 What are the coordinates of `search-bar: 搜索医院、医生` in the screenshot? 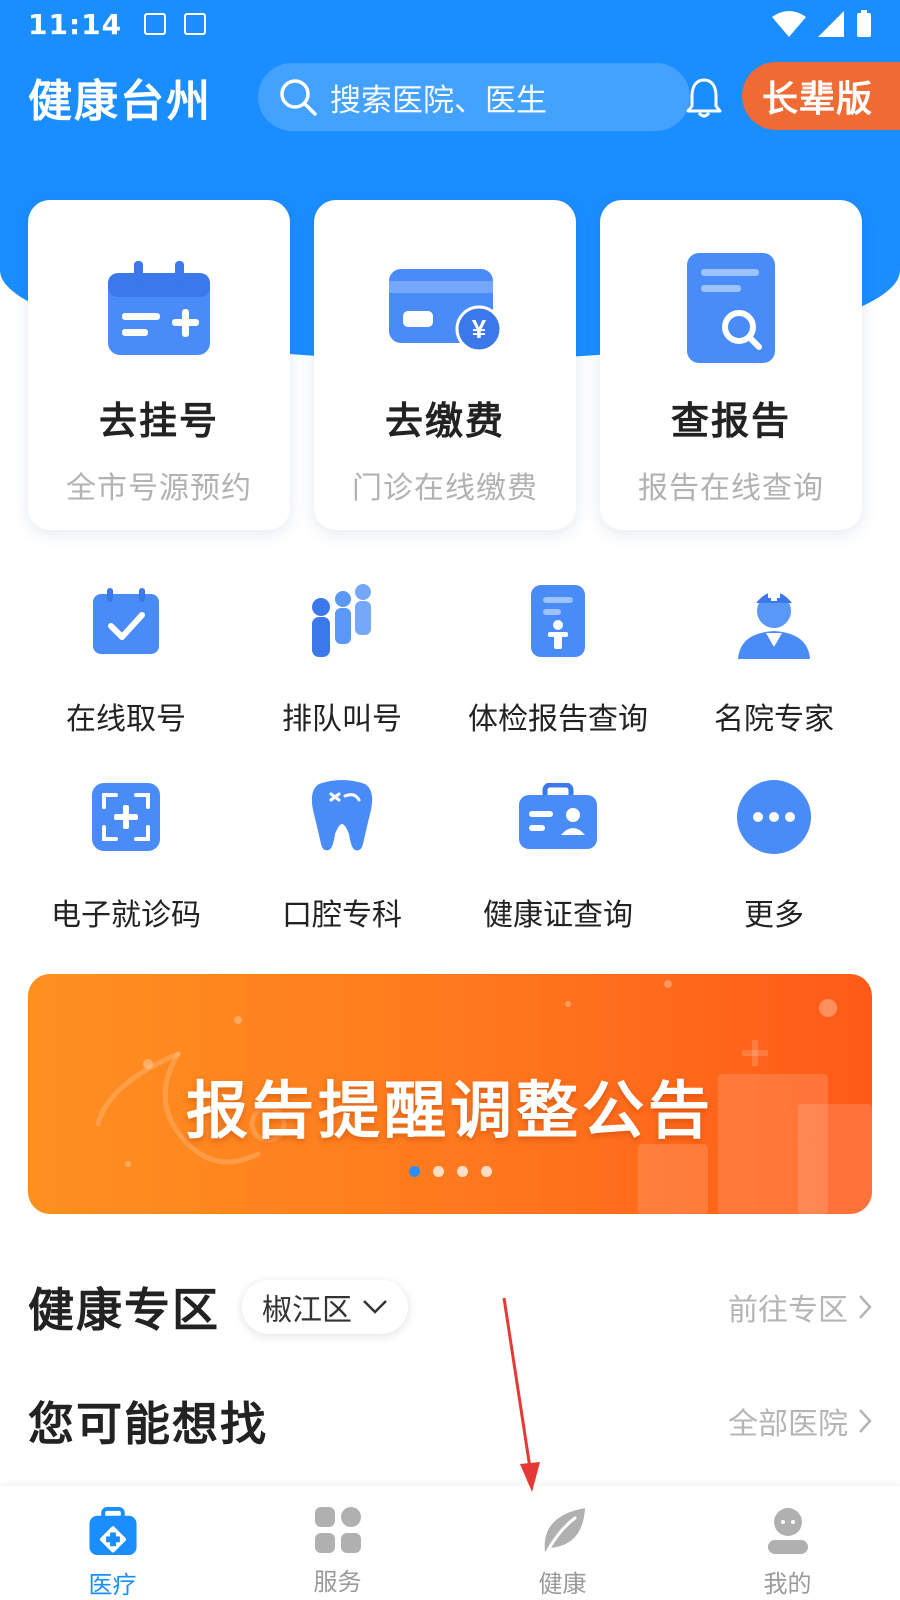 It's located at (474, 97).